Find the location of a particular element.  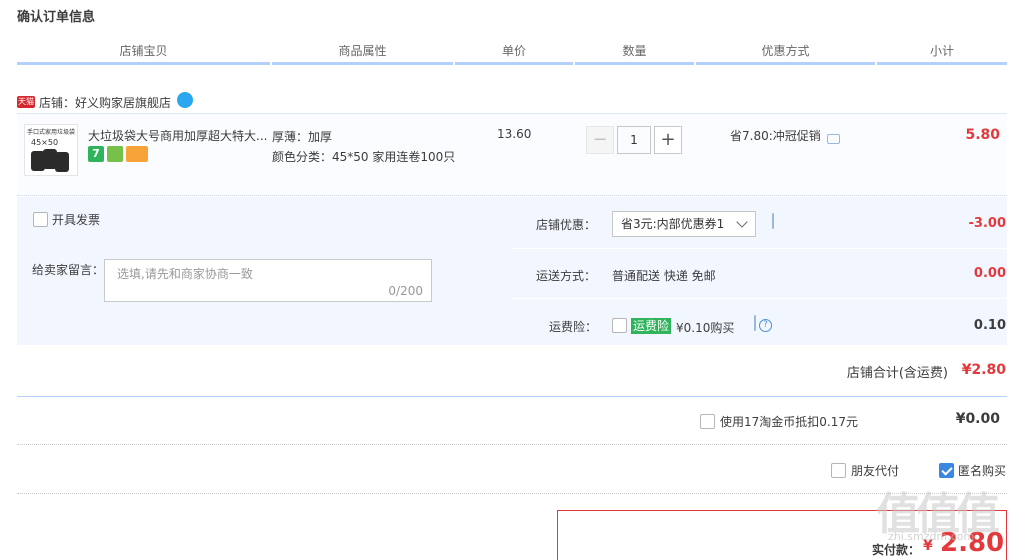

help-icon: ? is located at coordinates (765, 325).